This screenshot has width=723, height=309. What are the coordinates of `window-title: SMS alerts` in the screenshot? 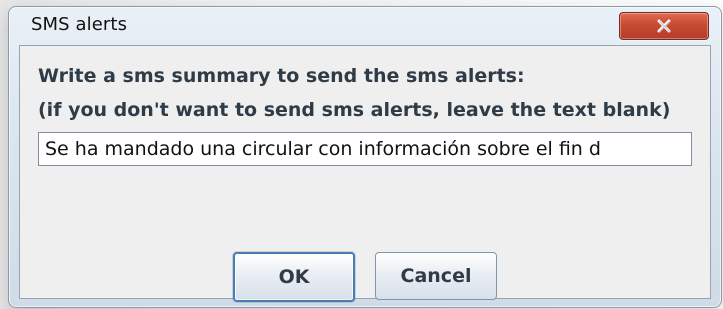 It's located at (79, 24).